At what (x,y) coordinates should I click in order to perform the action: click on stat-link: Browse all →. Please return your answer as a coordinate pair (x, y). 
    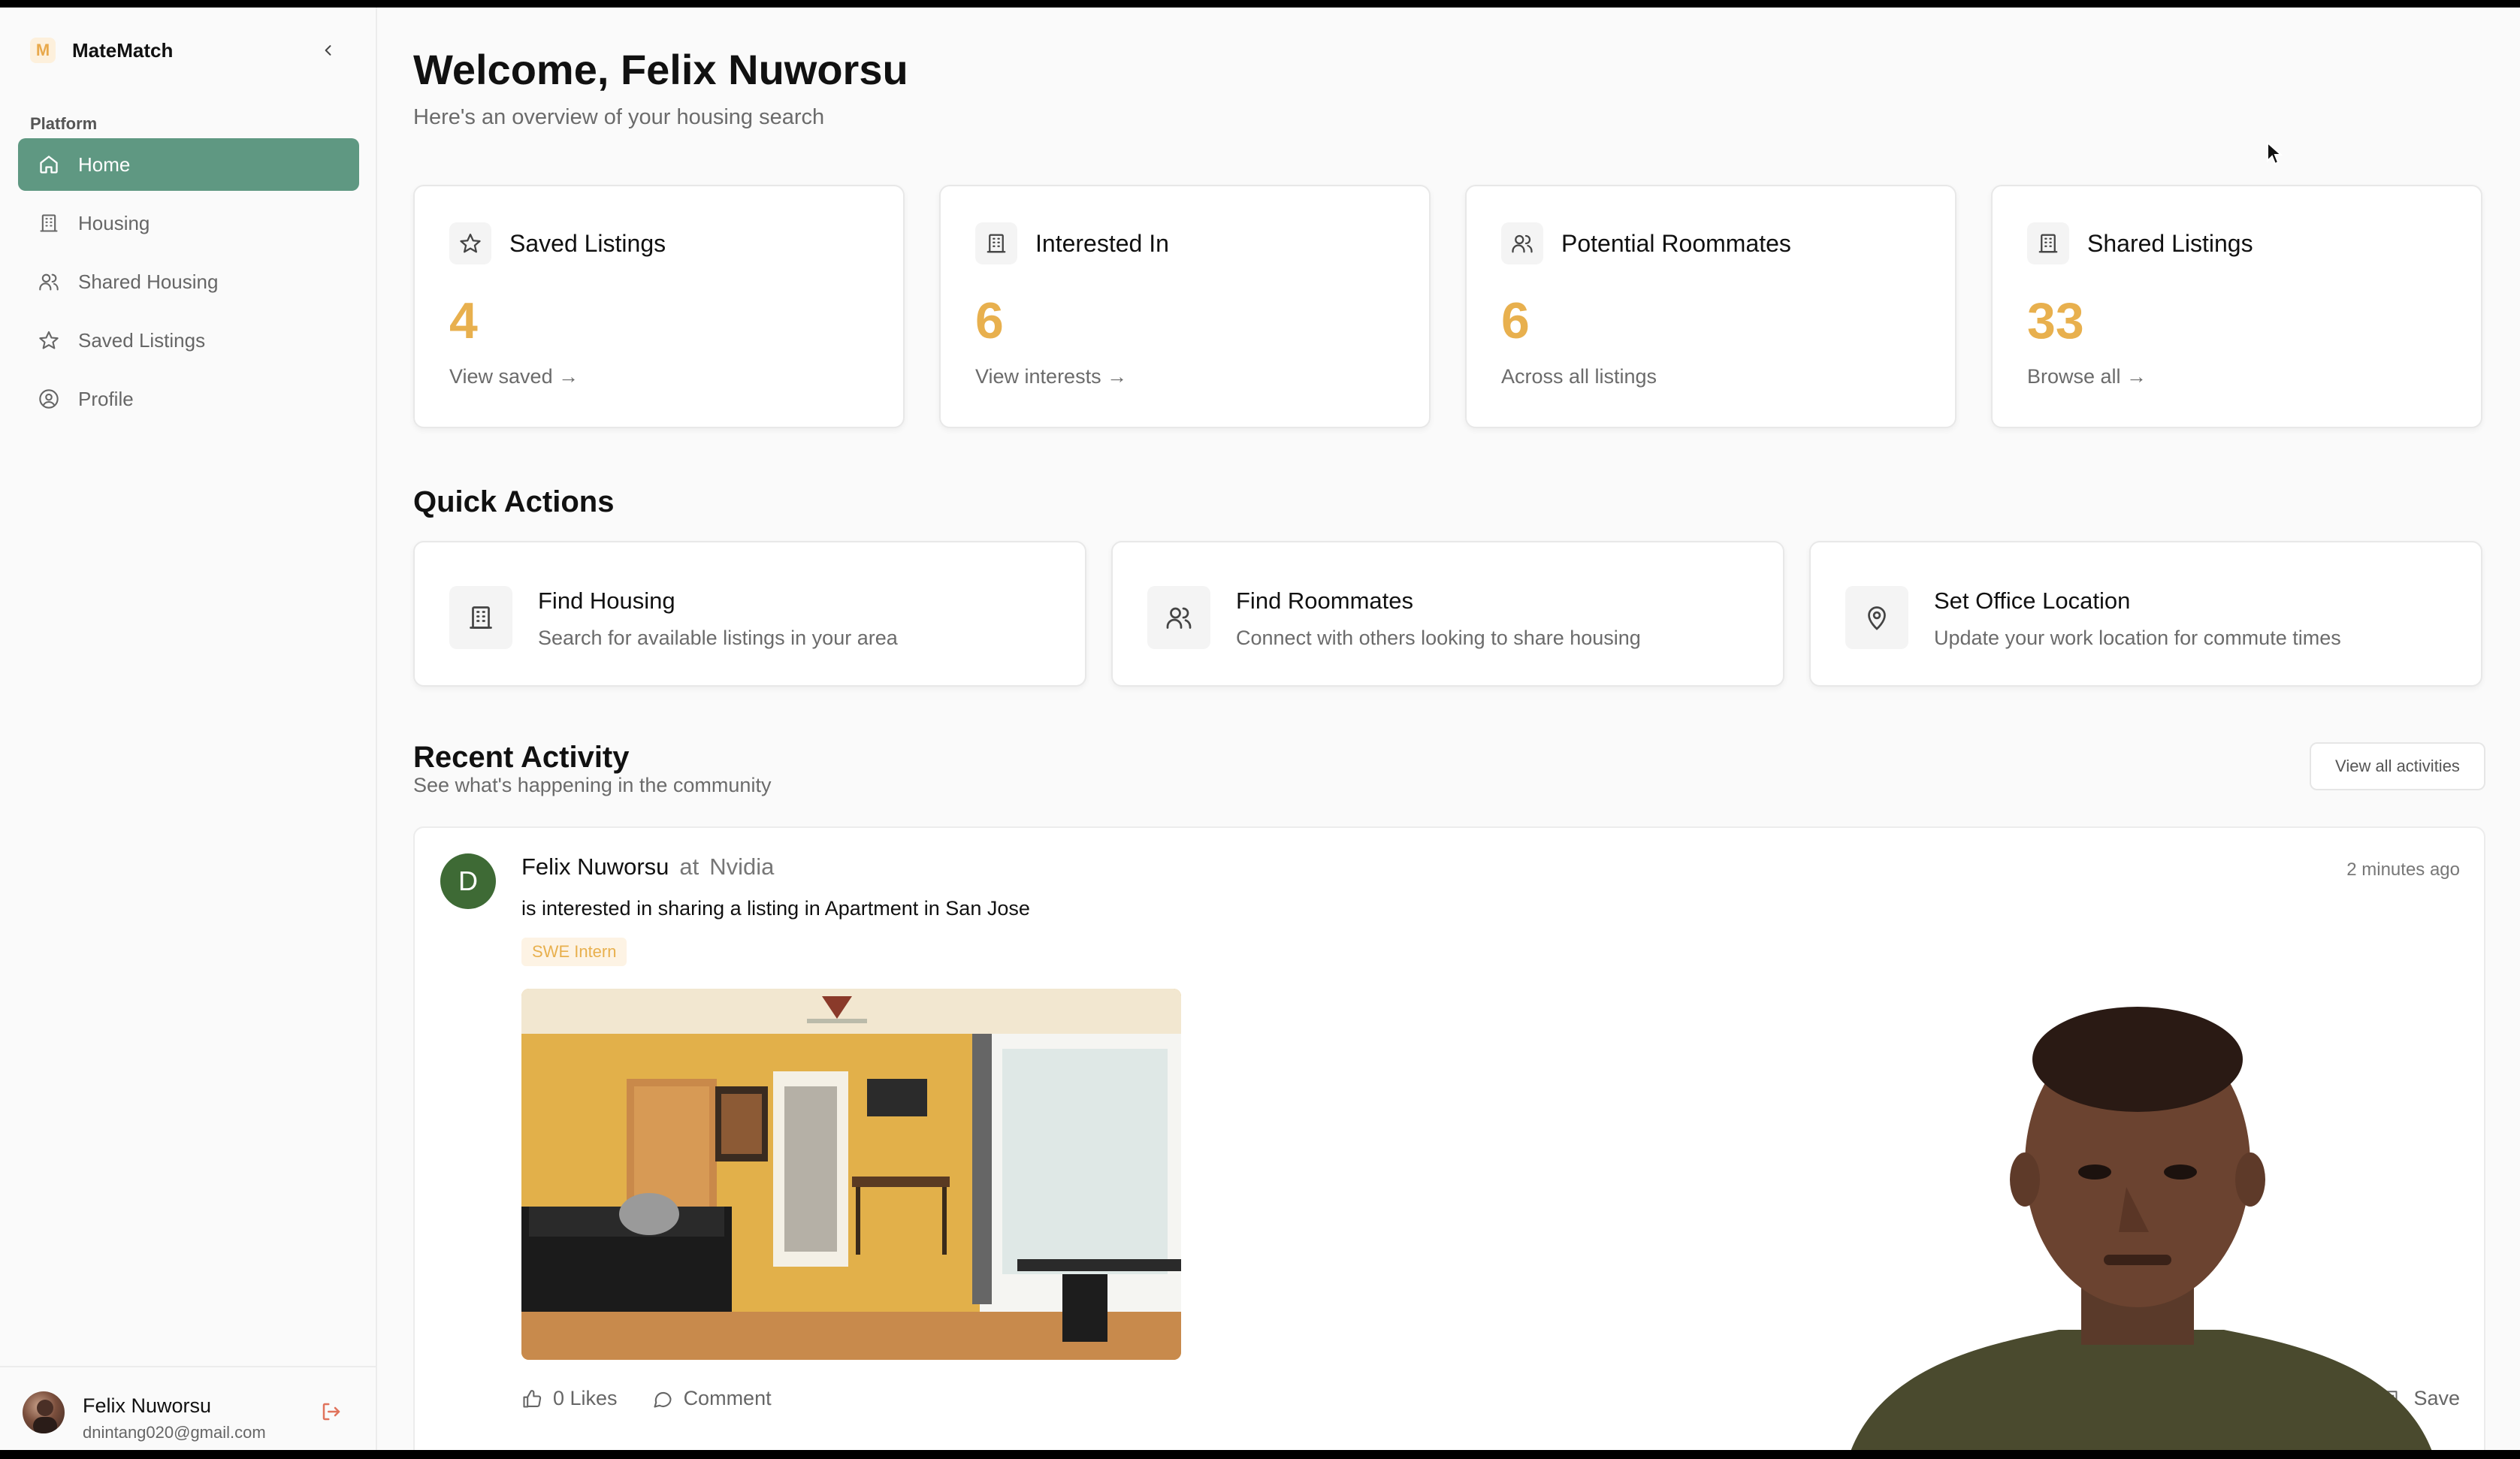
    Looking at the image, I should click on (2087, 377).